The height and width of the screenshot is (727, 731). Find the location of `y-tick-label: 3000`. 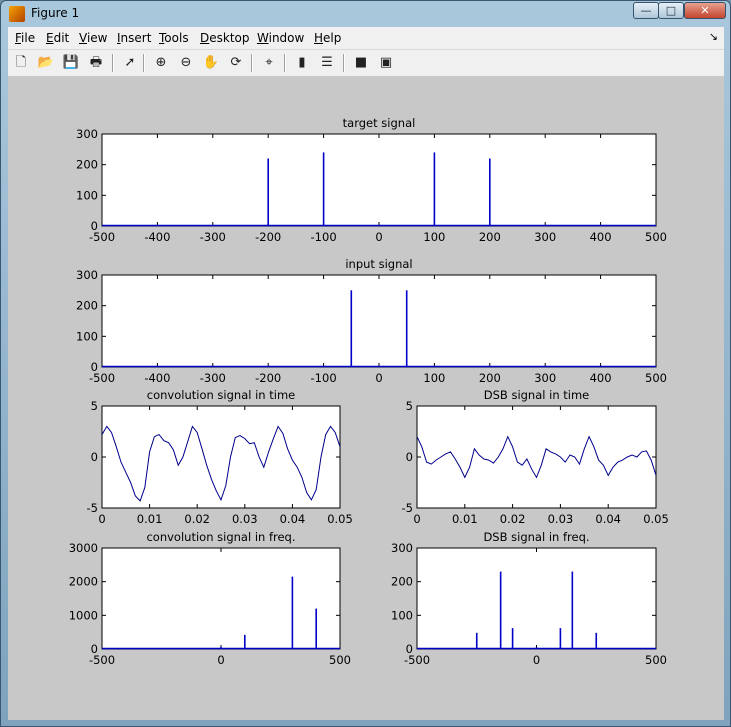

y-tick-label: 3000 is located at coordinates (83, 548).